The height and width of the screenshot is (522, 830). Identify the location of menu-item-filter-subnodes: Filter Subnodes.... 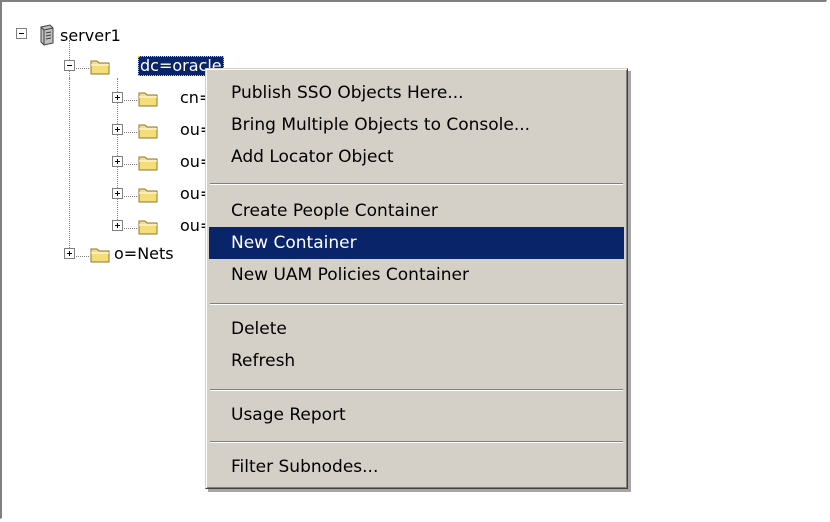
(416, 467).